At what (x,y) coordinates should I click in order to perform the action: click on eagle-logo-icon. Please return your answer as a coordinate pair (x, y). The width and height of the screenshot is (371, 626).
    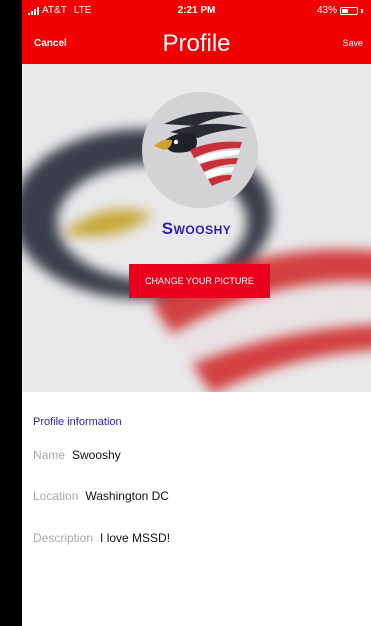
    Looking at the image, I should click on (201, 148).